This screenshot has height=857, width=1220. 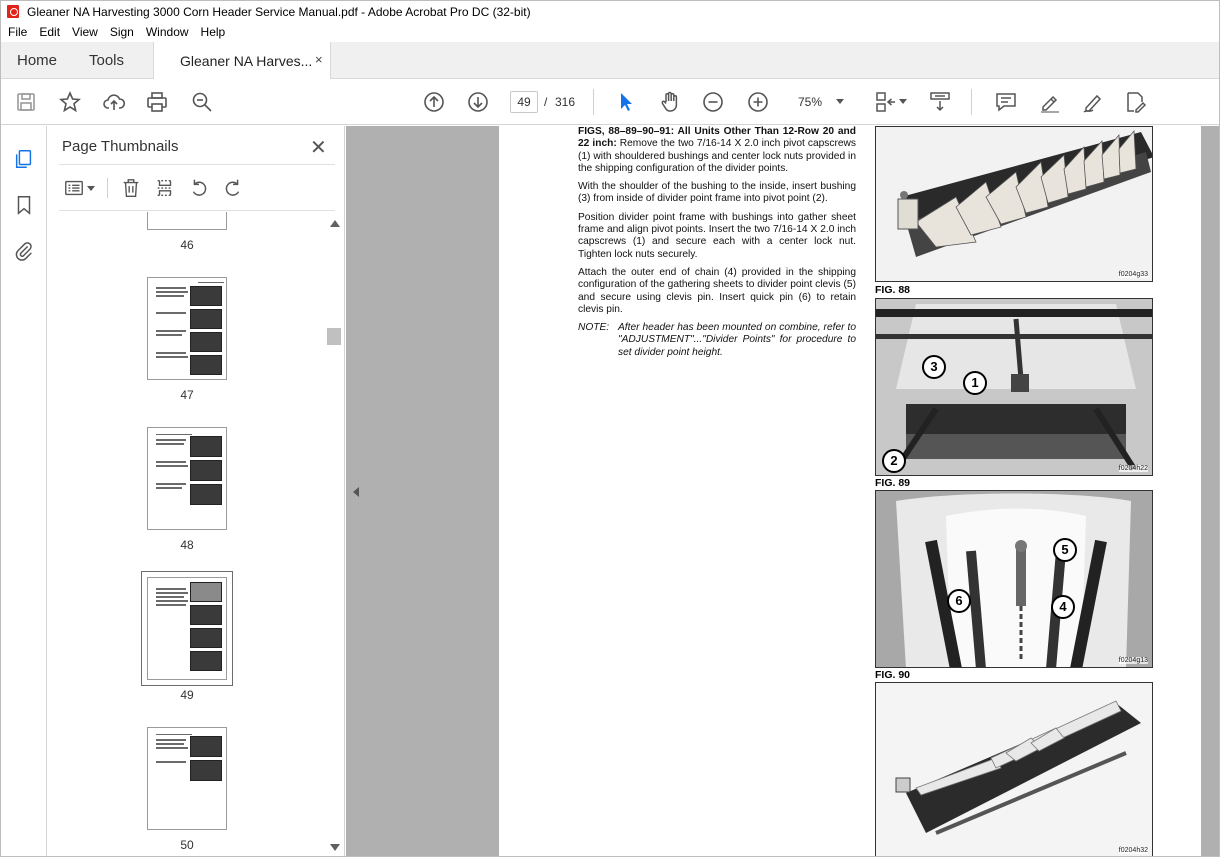 What do you see at coordinates (335, 847) in the screenshot?
I see `scroll-down-arrow-icon` at bounding box center [335, 847].